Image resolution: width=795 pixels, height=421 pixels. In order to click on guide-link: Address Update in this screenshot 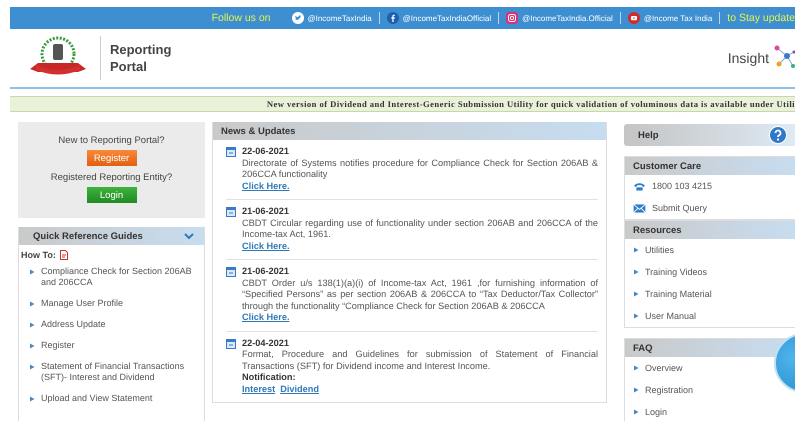, I will do `click(73, 324)`.